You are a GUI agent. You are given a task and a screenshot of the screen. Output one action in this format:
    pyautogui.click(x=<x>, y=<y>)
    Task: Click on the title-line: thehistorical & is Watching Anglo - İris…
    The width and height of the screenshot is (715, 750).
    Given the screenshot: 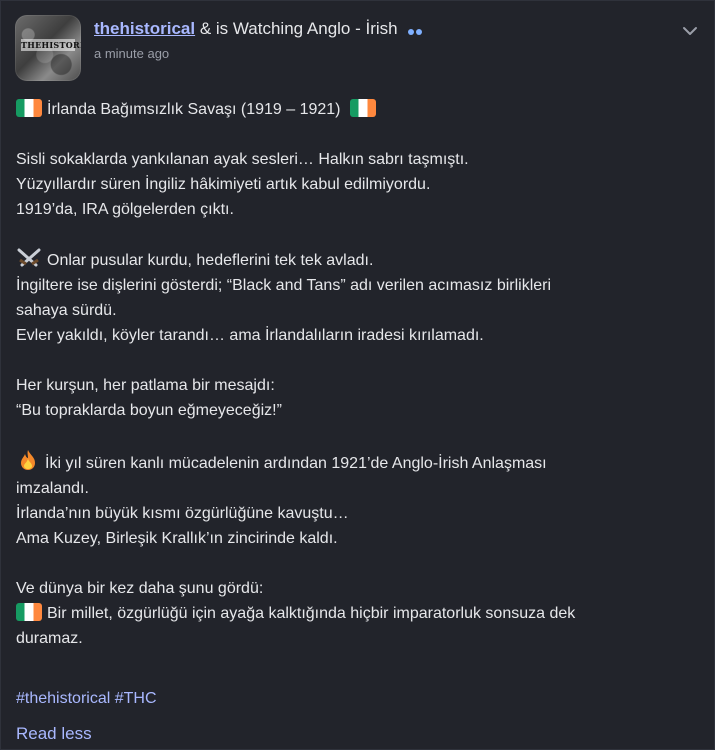 What is the action you would take?
    pyautogui.click(x=259, y=29)
    